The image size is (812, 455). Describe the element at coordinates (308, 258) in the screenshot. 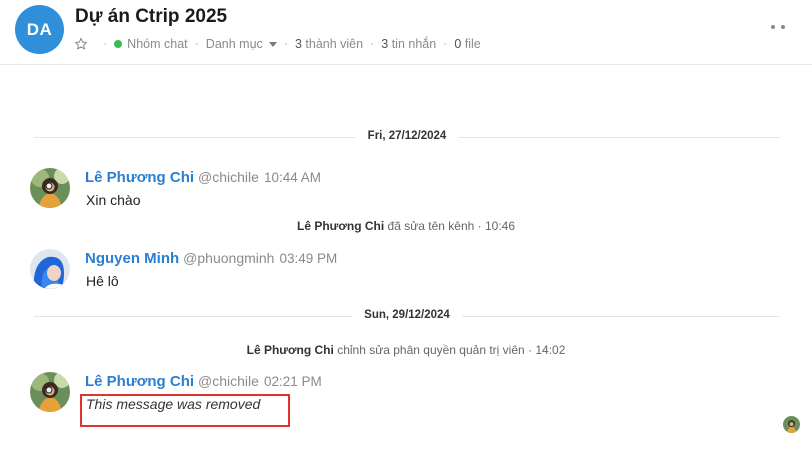

I see `post-time: 03:49 PM` at that location.